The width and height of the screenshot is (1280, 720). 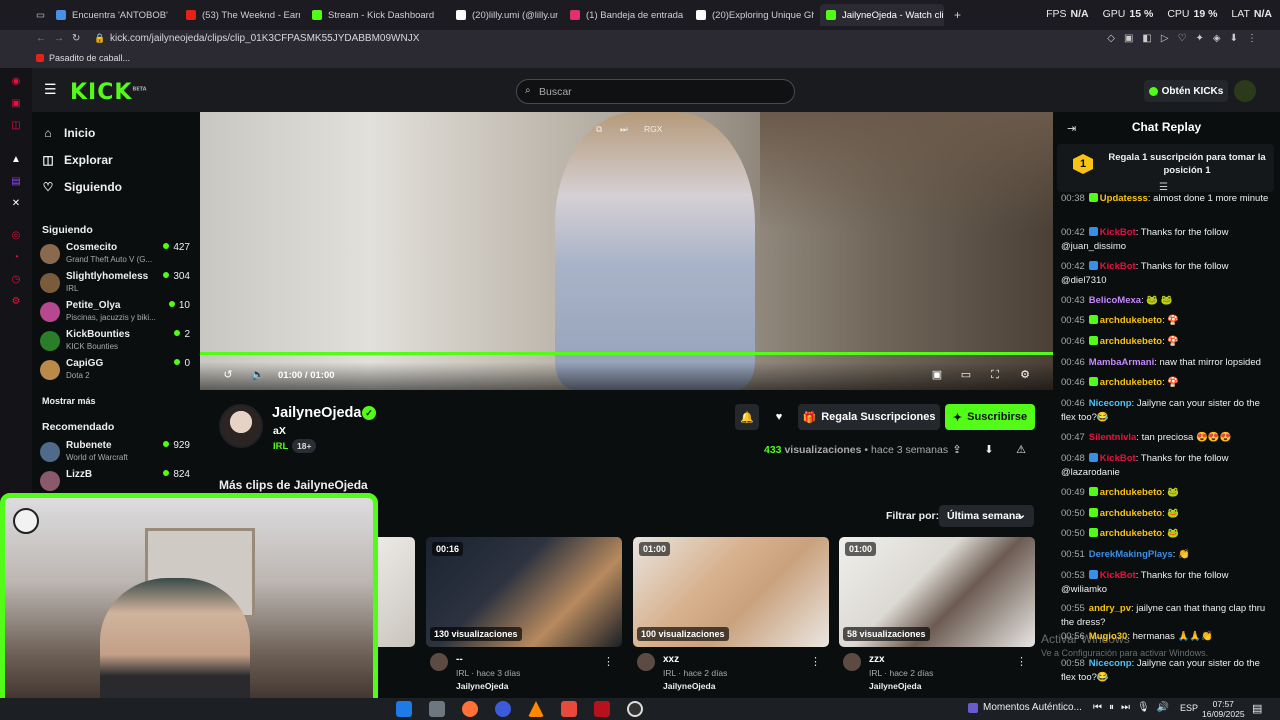 I want to click on sidebar-channel: CapiGG Dota 2 0, so click(x=115, y=370).